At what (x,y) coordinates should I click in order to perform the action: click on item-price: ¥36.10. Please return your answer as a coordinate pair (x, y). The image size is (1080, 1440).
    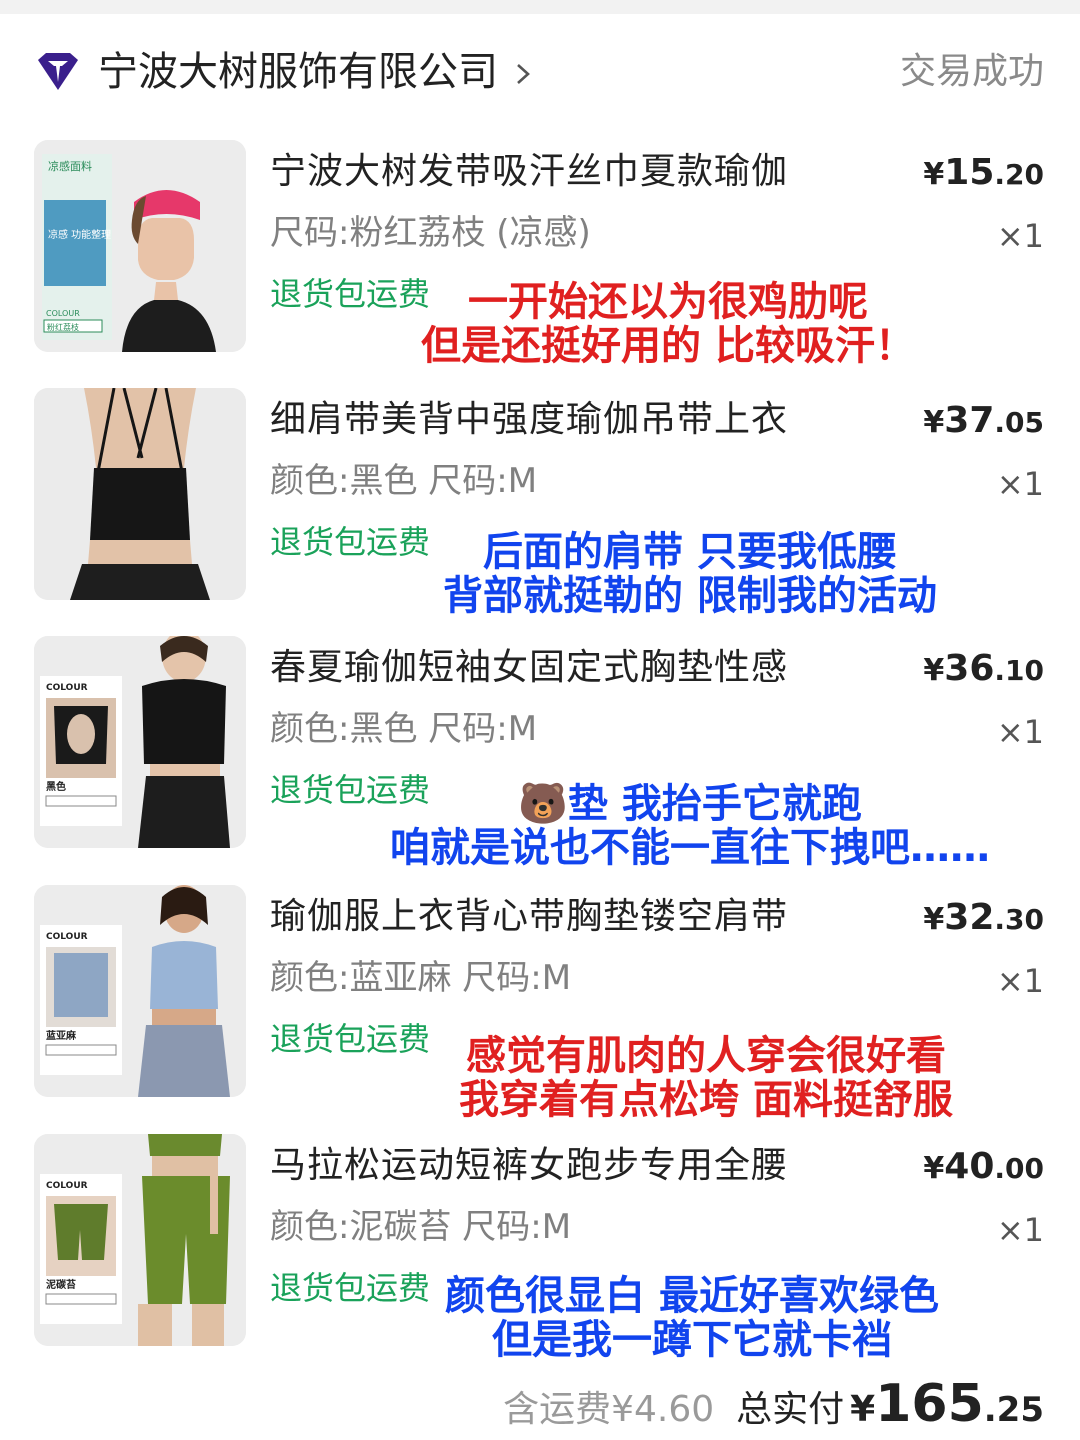
    Looking at the image, I should click on (983, 668).